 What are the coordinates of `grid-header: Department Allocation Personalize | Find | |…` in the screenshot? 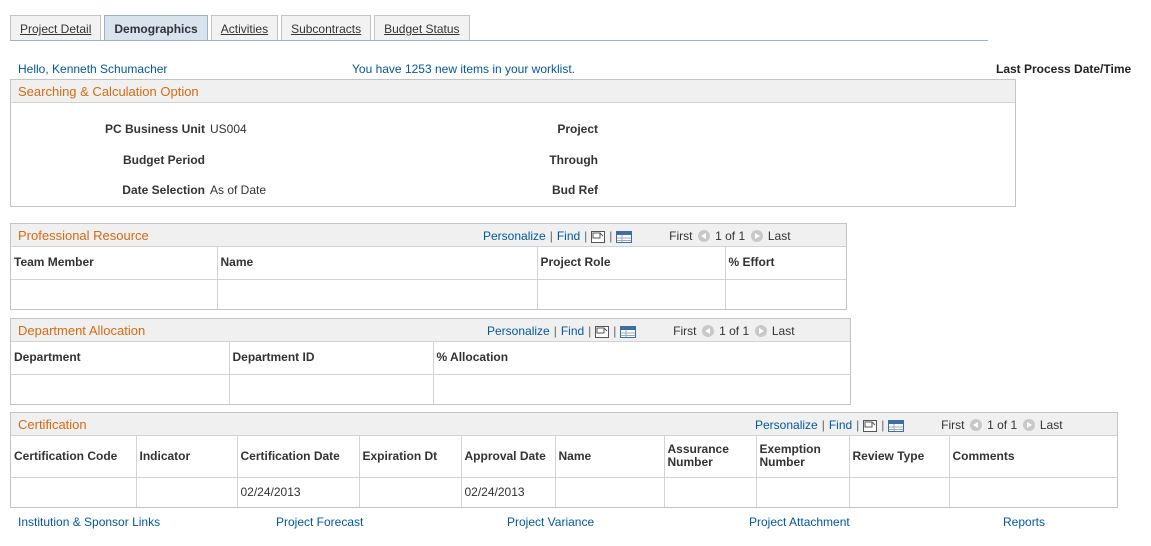 It's located at (430, 330).